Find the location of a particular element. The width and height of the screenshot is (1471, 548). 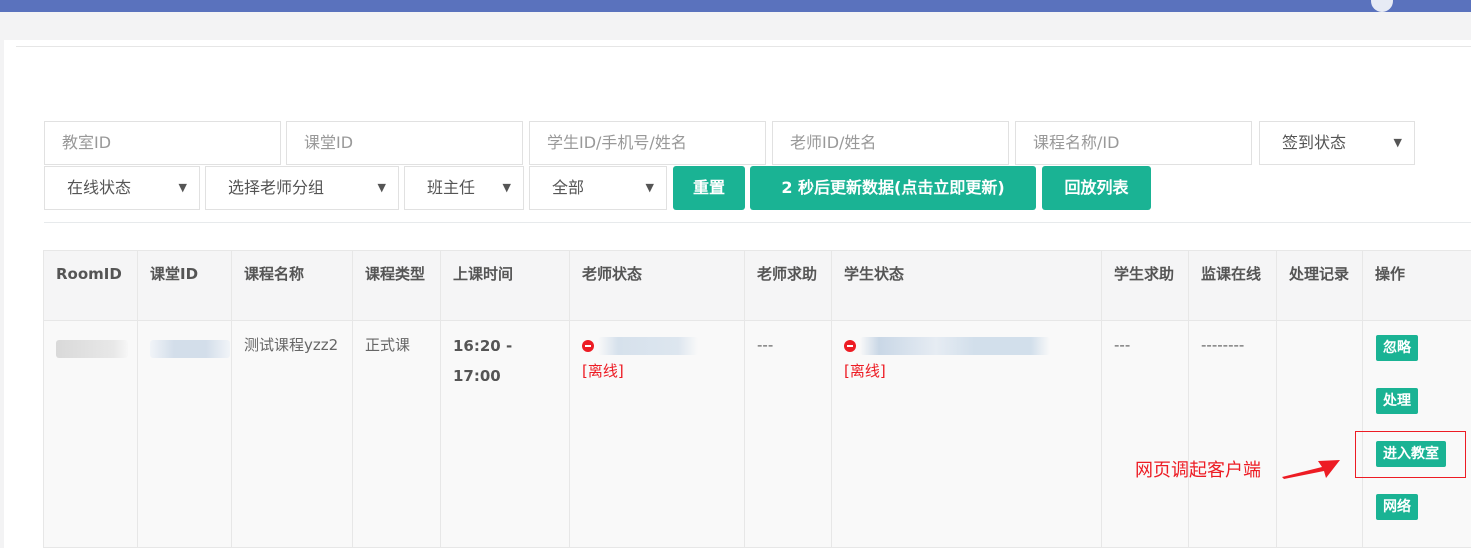

student-offline-label: [离线] is located at coordinates (865, 371).